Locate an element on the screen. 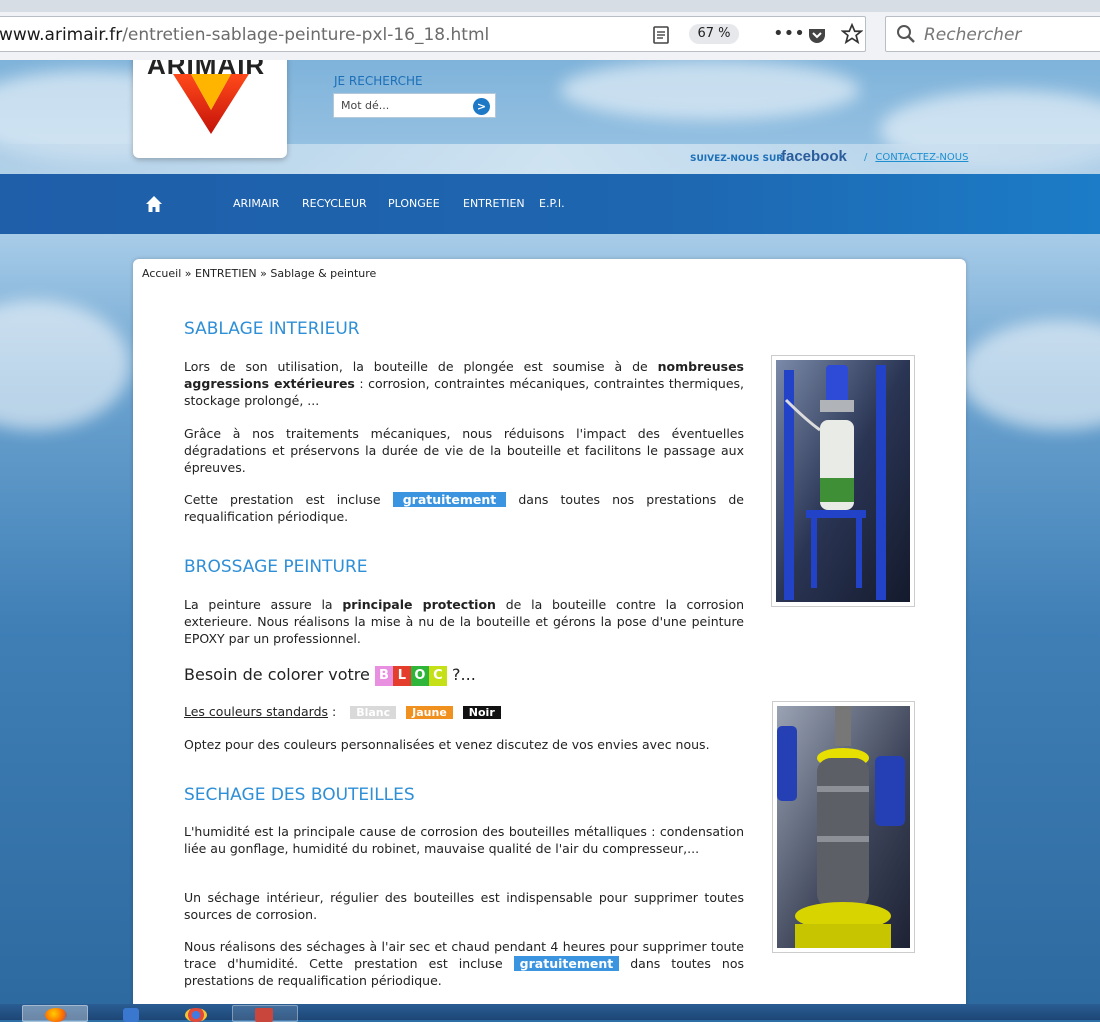  nav-item-arimair: ARIMAIR is located at coordinates (256, 203).